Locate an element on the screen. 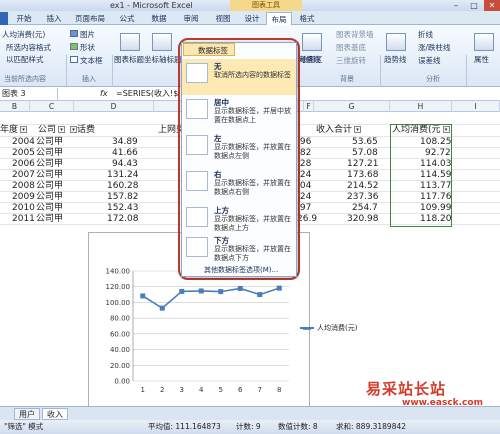 Image resolution: width=500 pixels, height=434 pixels. y-tick-label: 140.00 is located at coordinates (118, 272).